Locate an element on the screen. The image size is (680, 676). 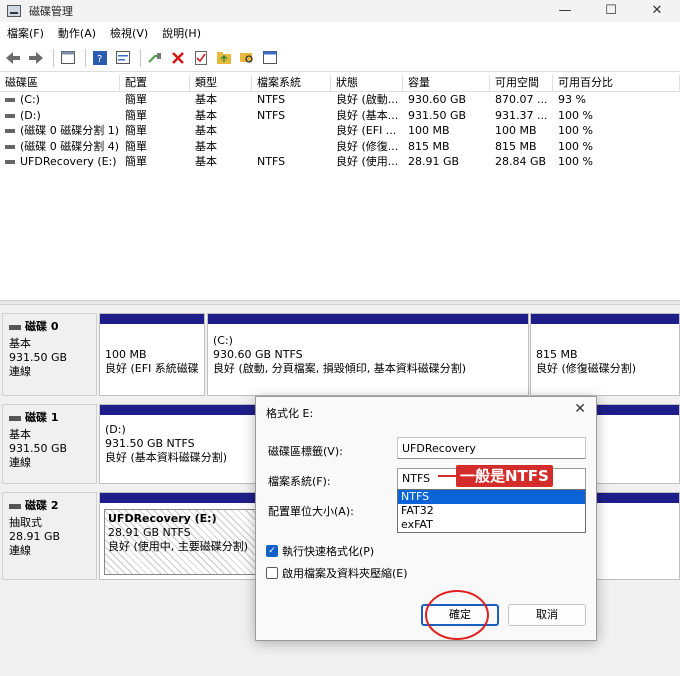
connect-icon is located at coordinates (155, 58).